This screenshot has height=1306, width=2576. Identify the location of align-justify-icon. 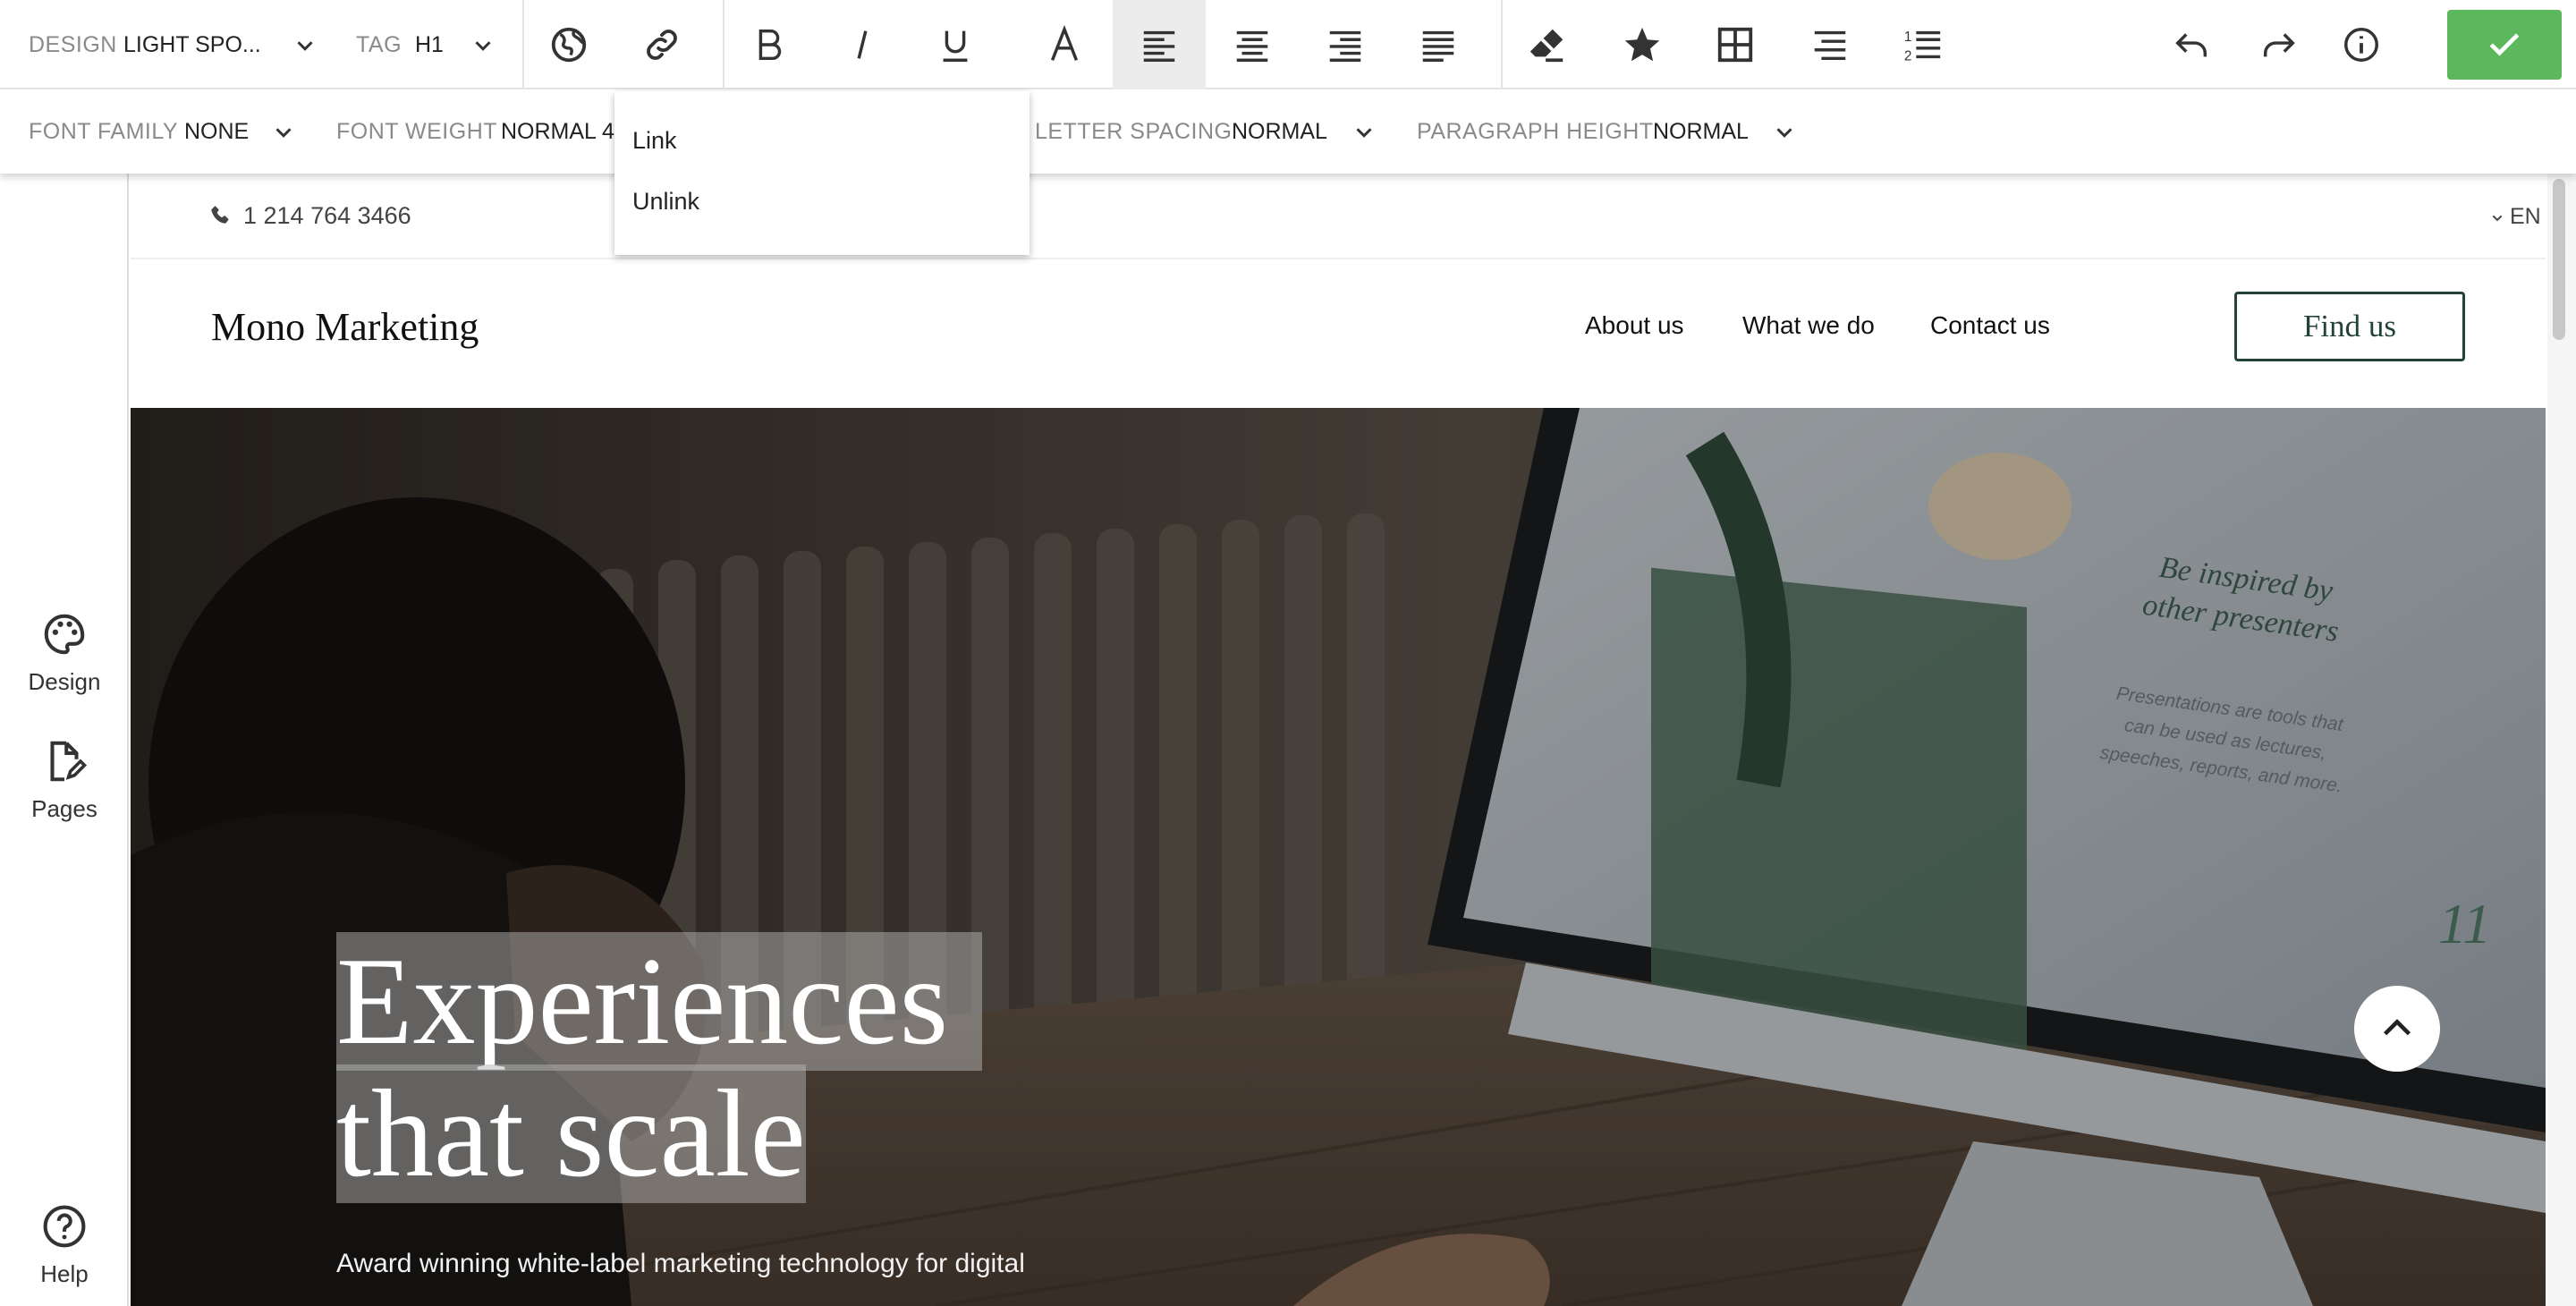
(1438, 46).